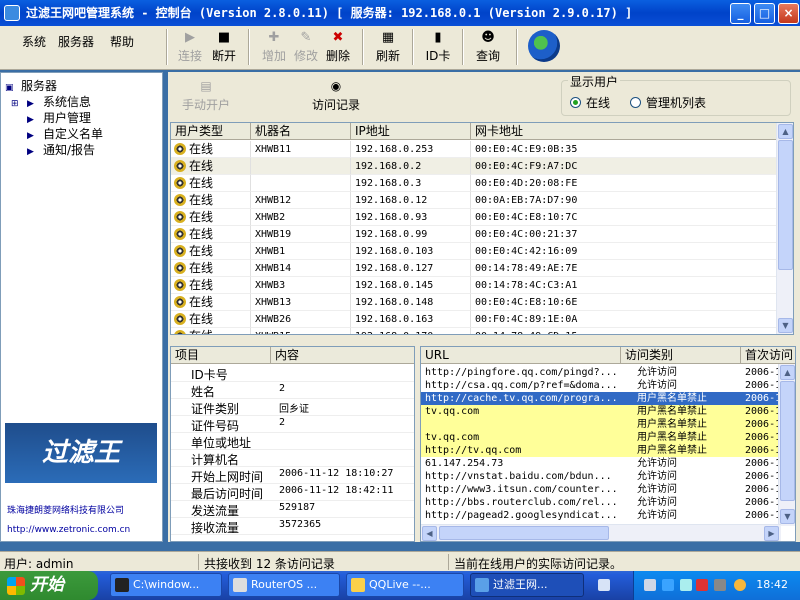 The height and width of the screenshot is (600, 800). What do you see at coordinates (771, 533) in the screenshot?
I see `scroll-right-arrow: ▶` at bounding box center [771, 533].